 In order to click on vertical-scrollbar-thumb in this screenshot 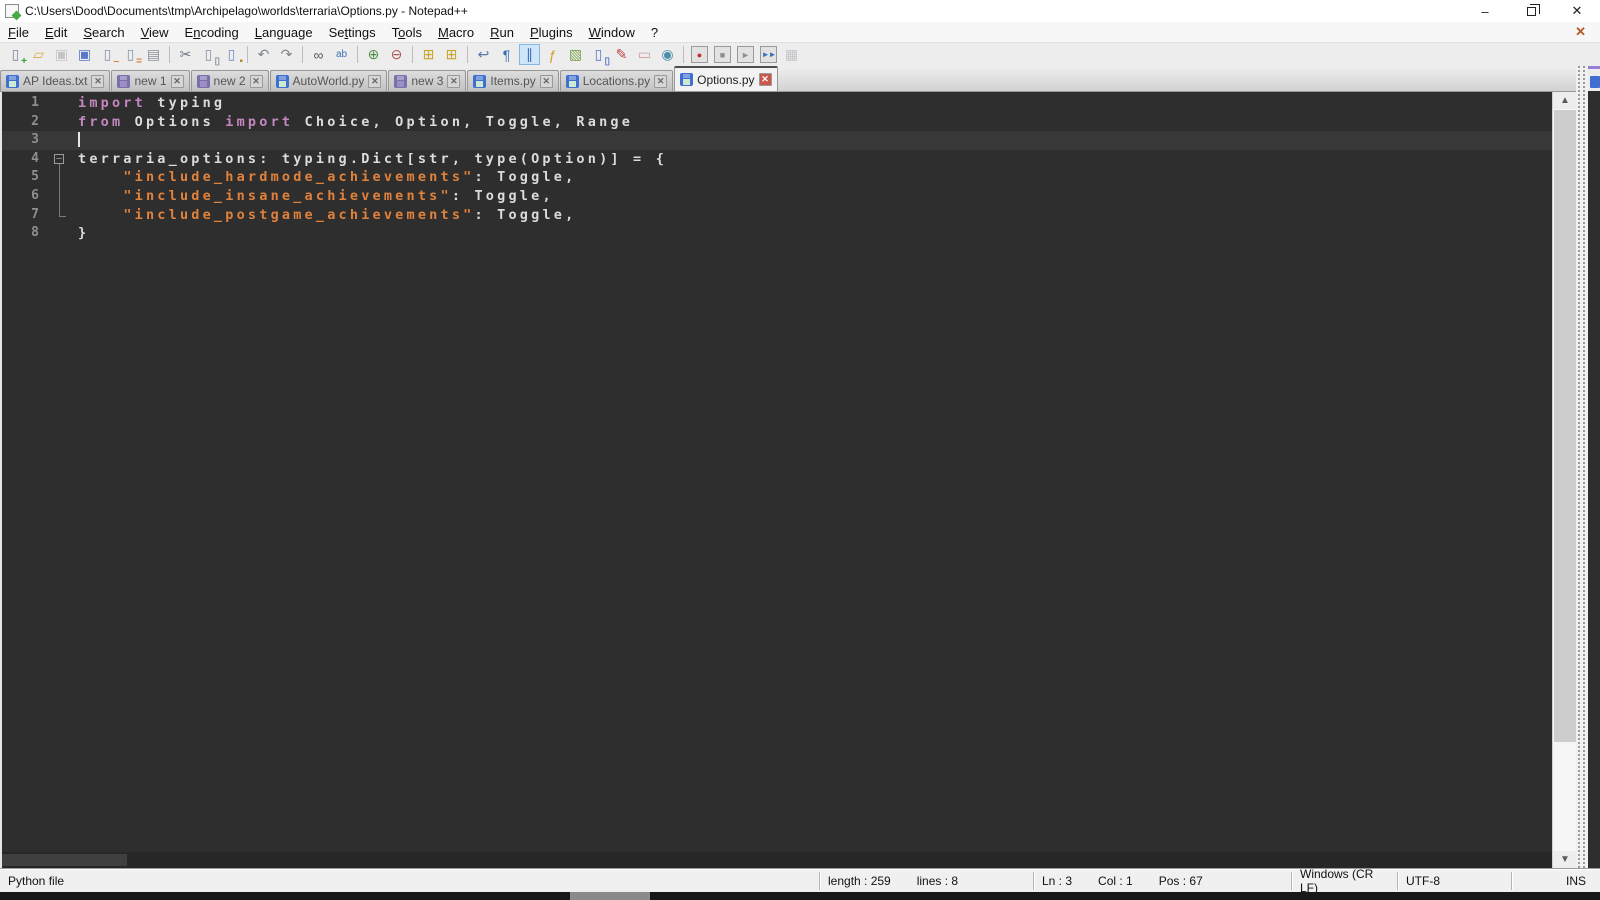, I will do `click(1565, 426)`.